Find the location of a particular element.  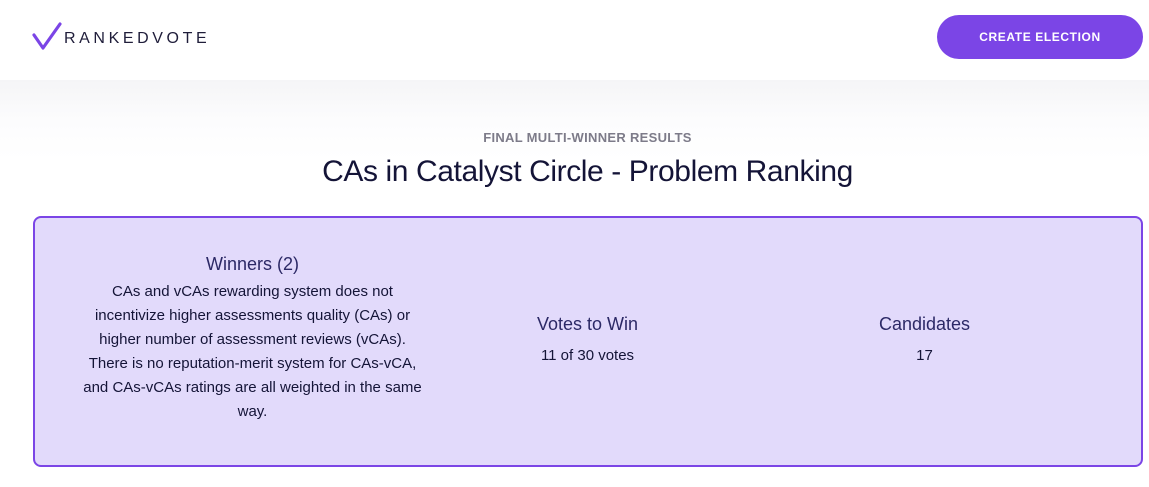

logo-text: RANKEDVOTE is located at coordinates (137, 38).